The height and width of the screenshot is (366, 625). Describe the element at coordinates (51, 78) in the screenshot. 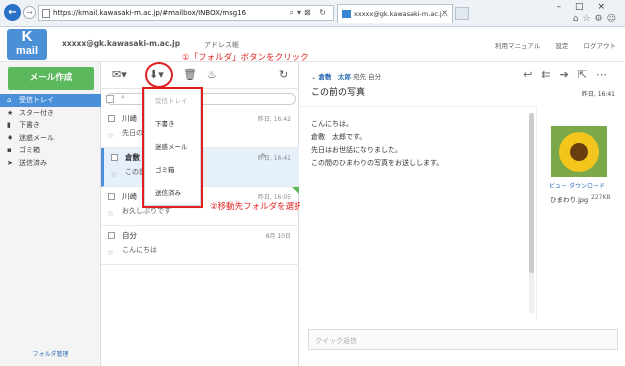

I see `compose-button: メール作成` at that location.